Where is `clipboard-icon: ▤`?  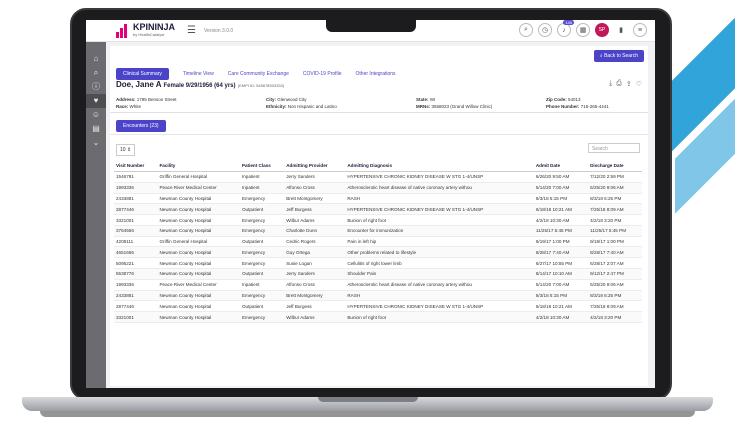 clipboard-icon: ▤ is located at coordinates (96, 129).